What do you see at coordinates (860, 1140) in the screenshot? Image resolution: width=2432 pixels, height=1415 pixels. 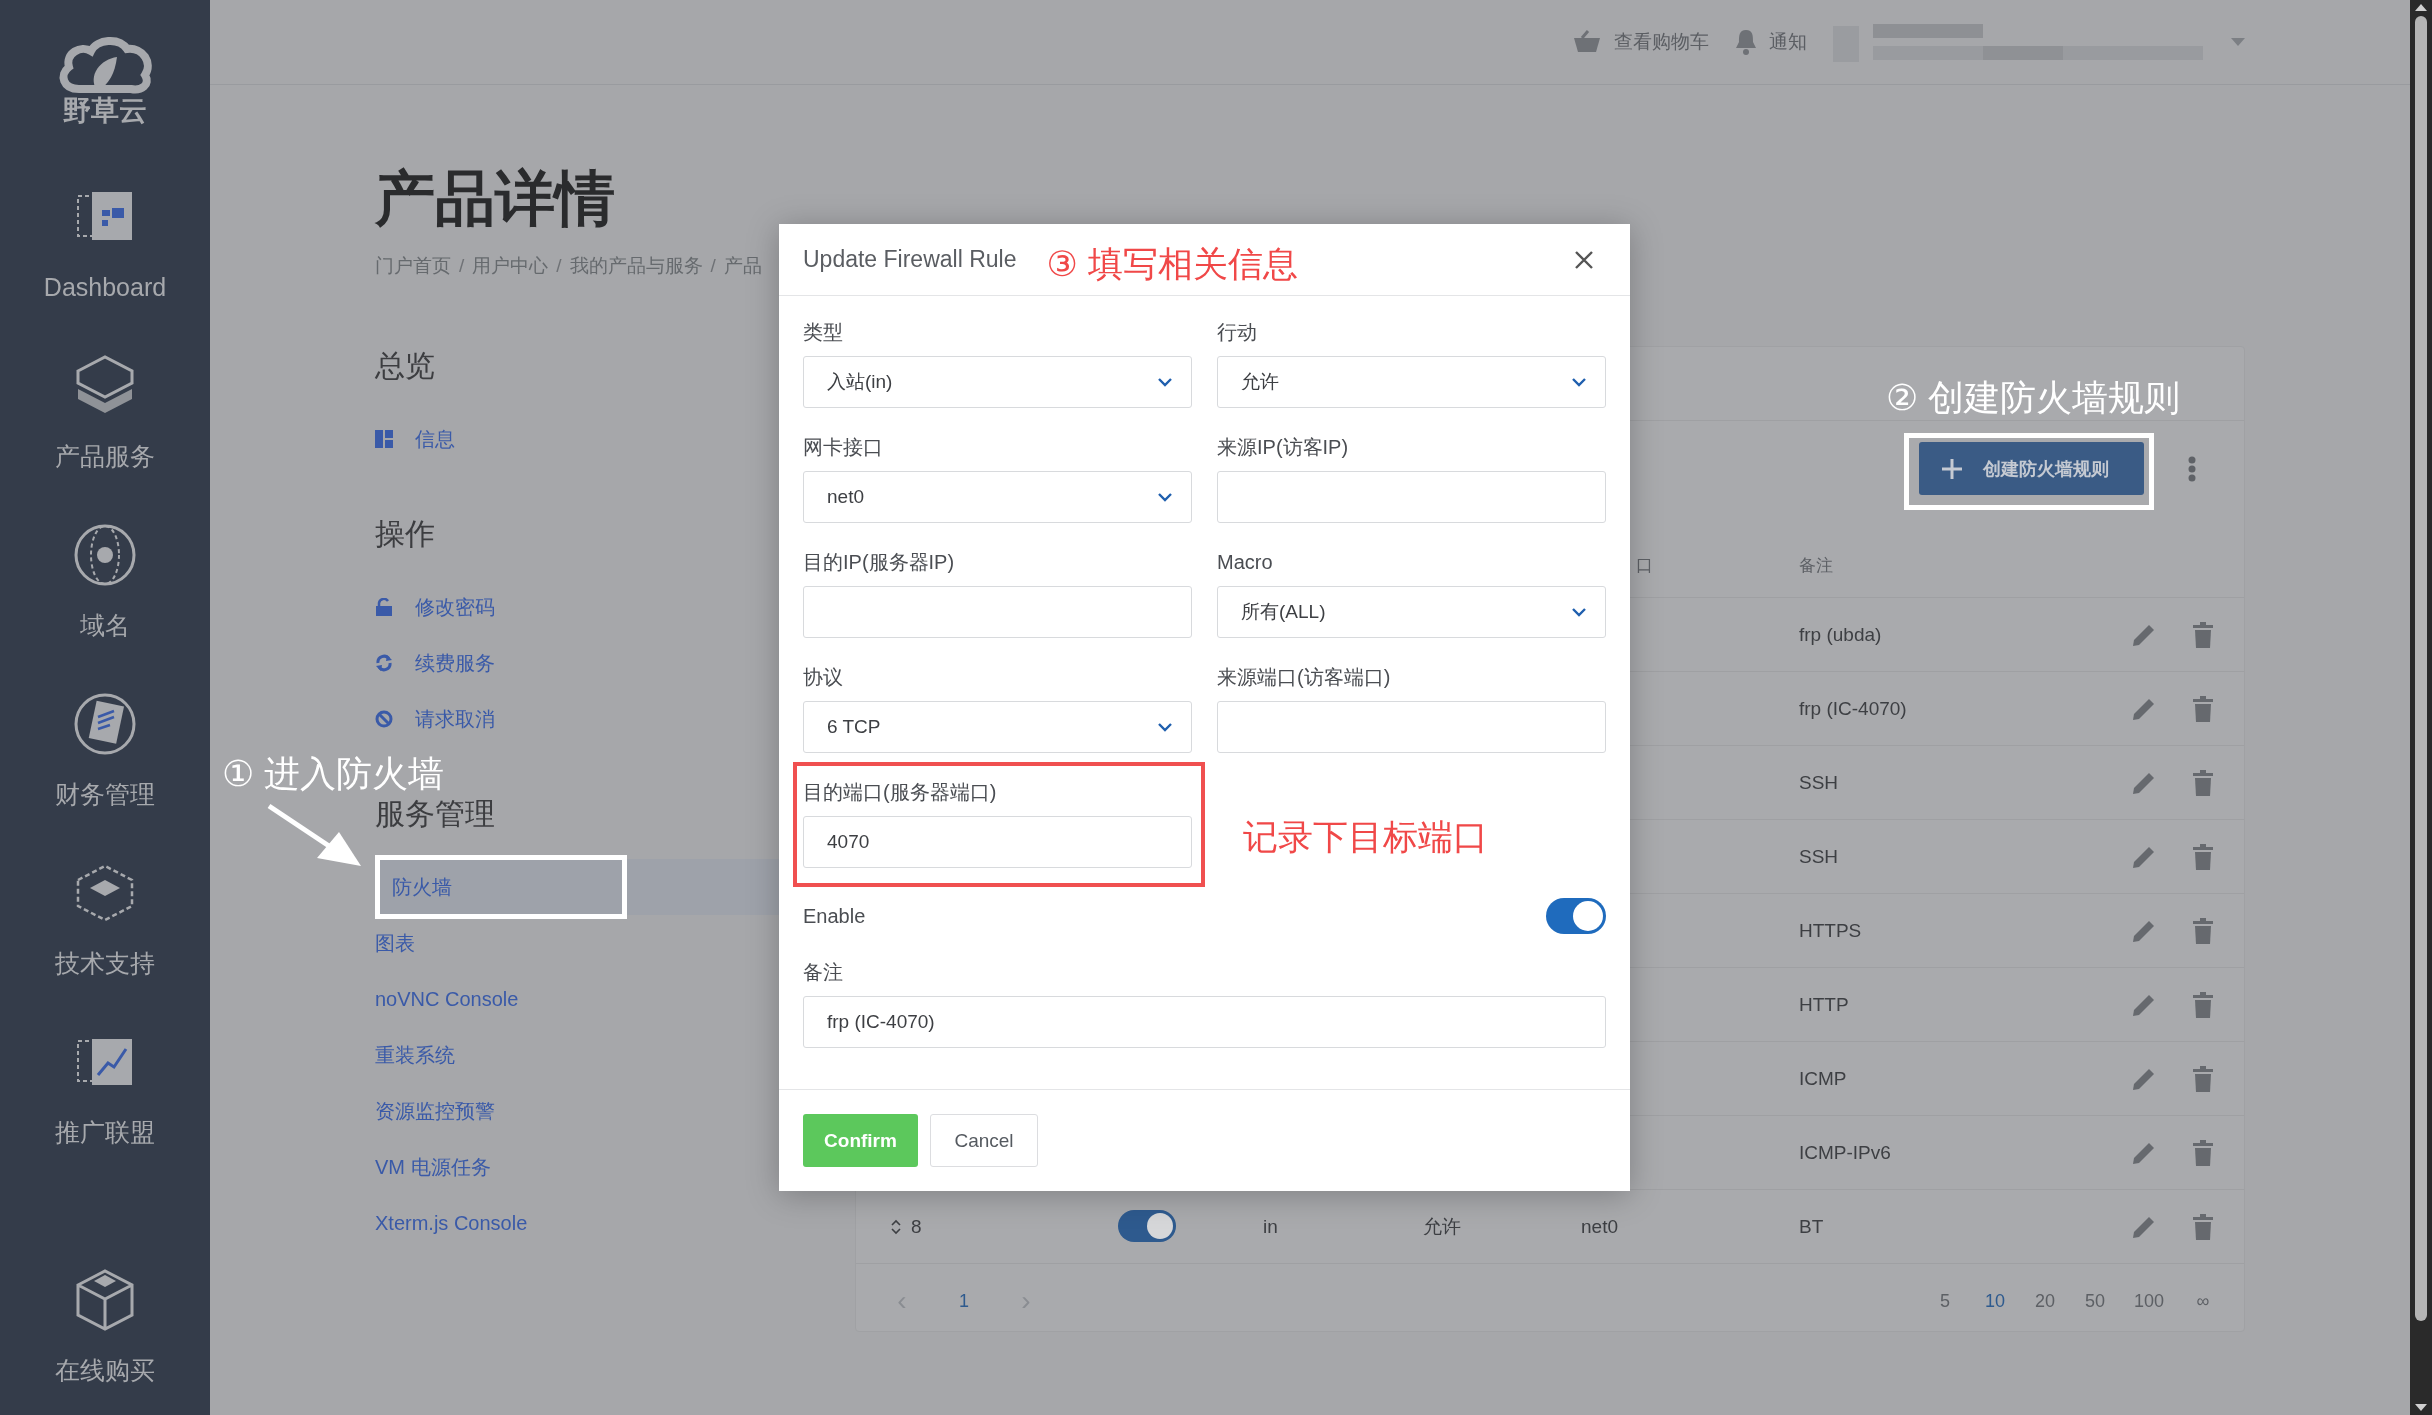 I see `confirm-button: Confirm` at bounding box center [860, 1140].